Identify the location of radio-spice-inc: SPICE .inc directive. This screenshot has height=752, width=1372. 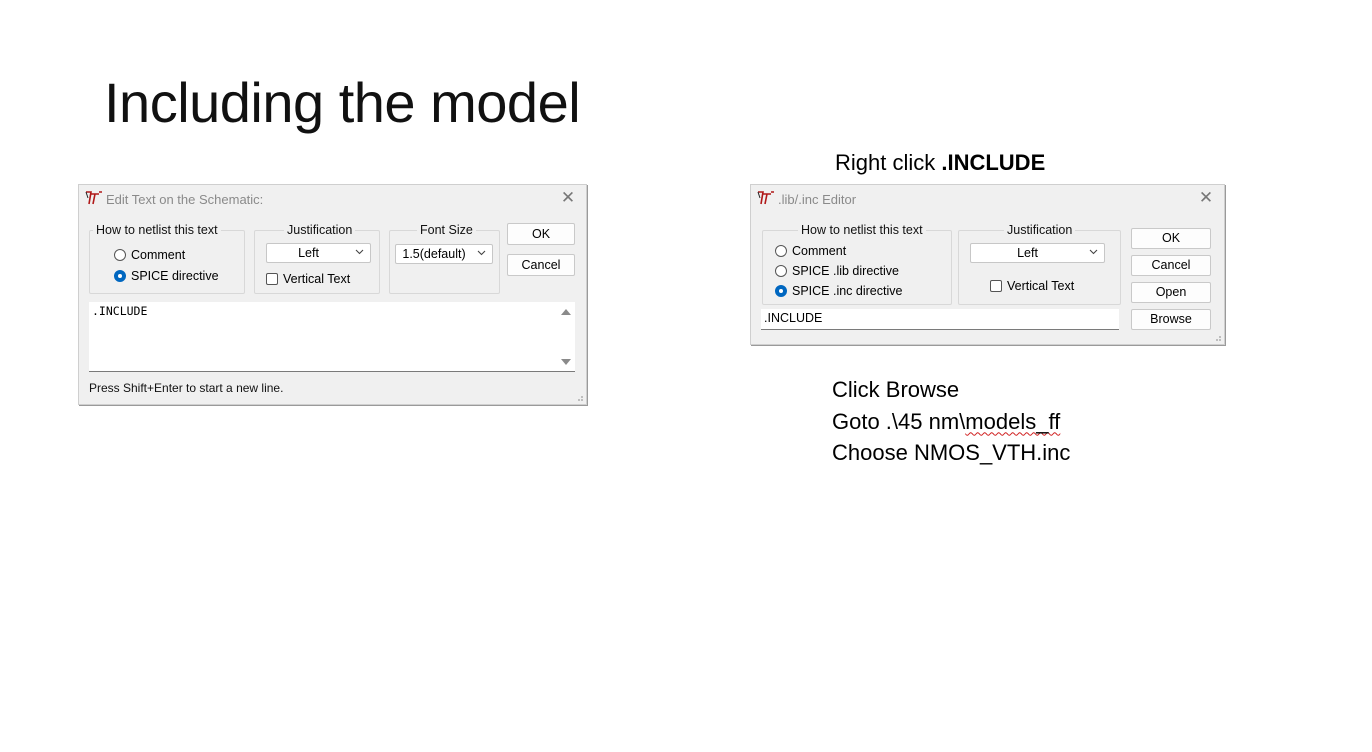
(838, 291).